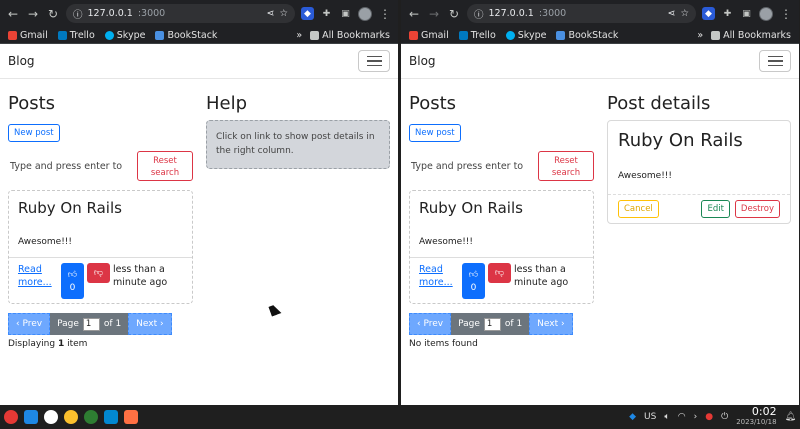  What do you see at coordinates (790, 417) in the screenshot?
I see `notifications-icon: 🔔︎` at bounding box center [790, 417].